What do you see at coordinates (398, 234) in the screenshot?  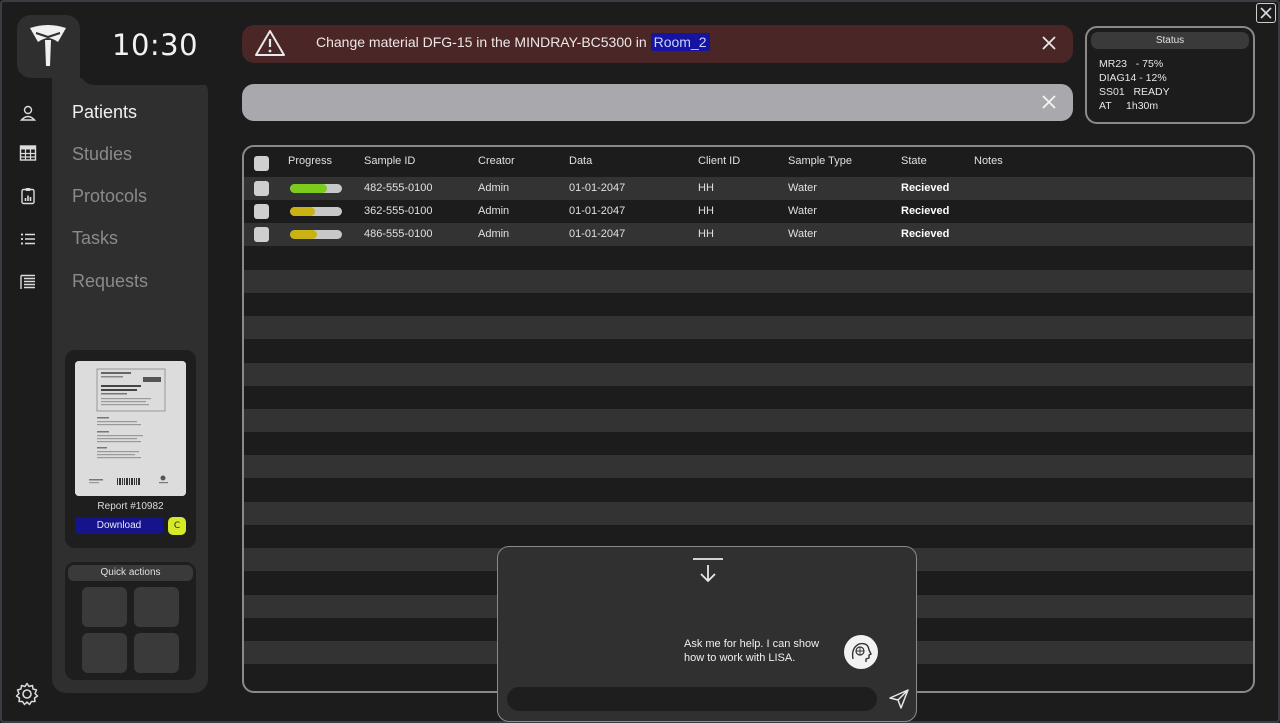 I see `cell-sample-id: 486-555-0100` at bounding box center [398, 234].